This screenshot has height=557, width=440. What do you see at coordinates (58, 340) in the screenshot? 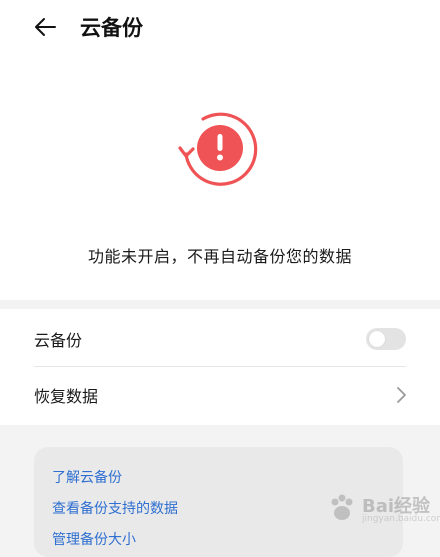
I see `cloud-backup-label: 云备份` at bounding box center [58, 340].